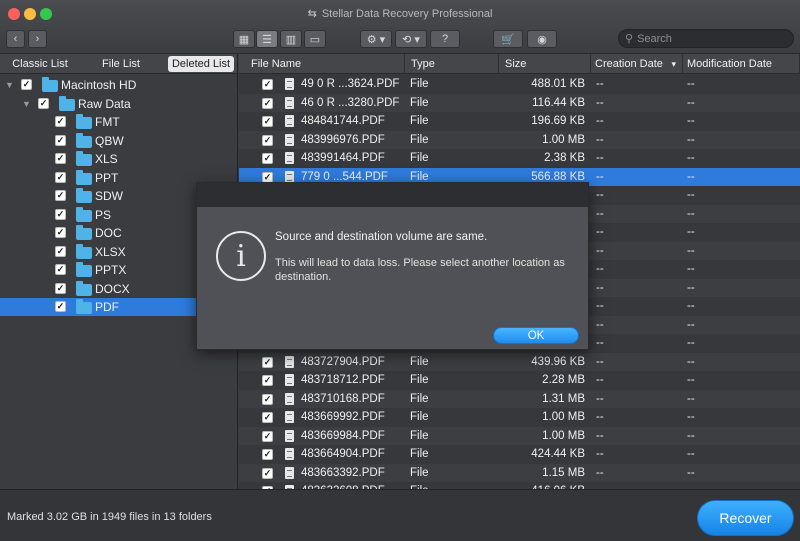  Describe the element at coordinates (519, 84) in the screenshot. I see `table-row: ✓ 49 0 R ...3624.PDF File 488.01 KB -- --` at that location.